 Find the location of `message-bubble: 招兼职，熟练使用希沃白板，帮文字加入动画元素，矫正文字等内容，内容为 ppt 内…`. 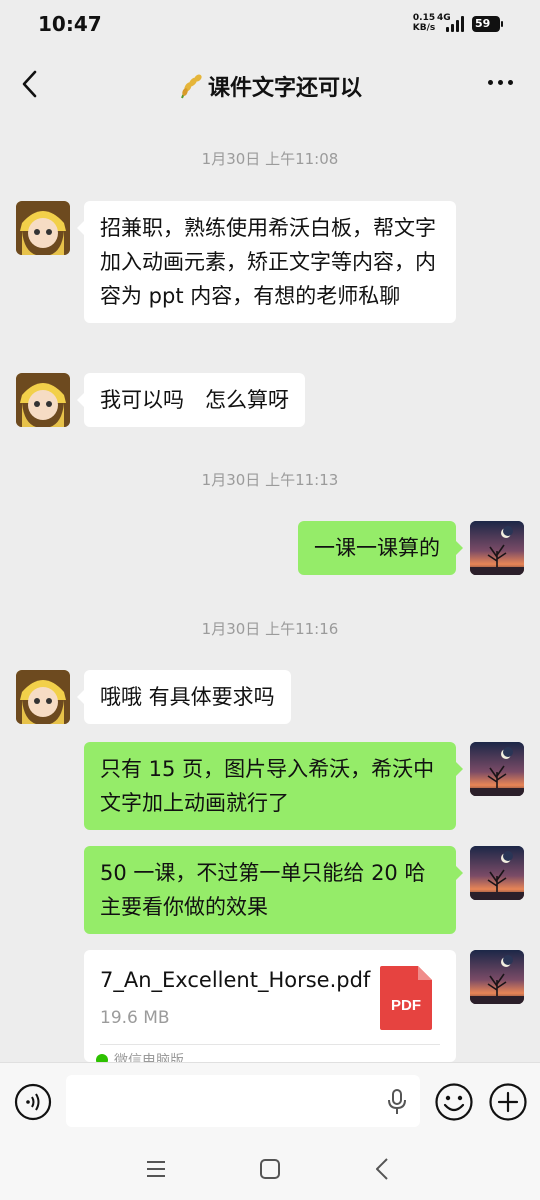

message-bubble: 招兼职，熟练使用希沃白板，帮文字加入动画元素，矫正文字等内容，内容为 ppt 内… is located at coordinates (266, 262).